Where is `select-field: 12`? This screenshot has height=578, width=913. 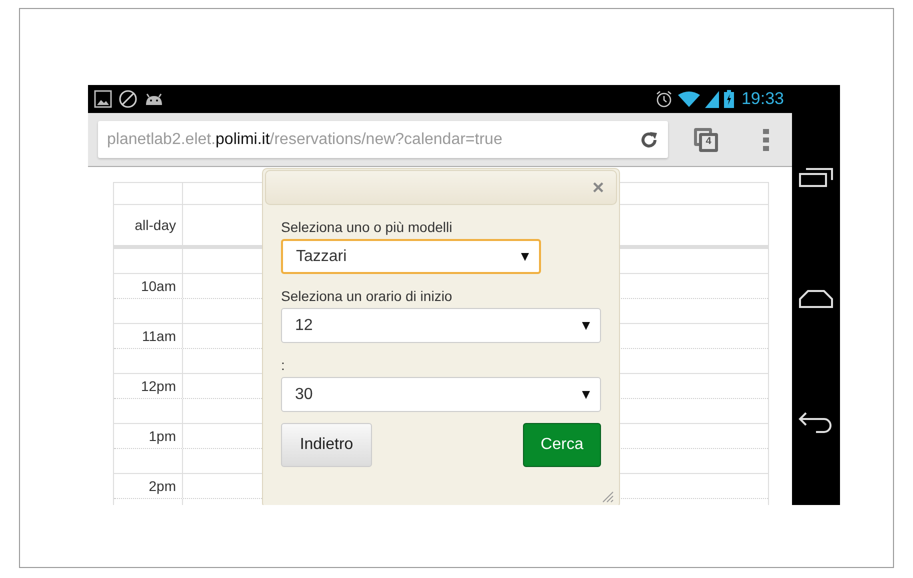 select-field: 12 is located at coordinates (441, 325).